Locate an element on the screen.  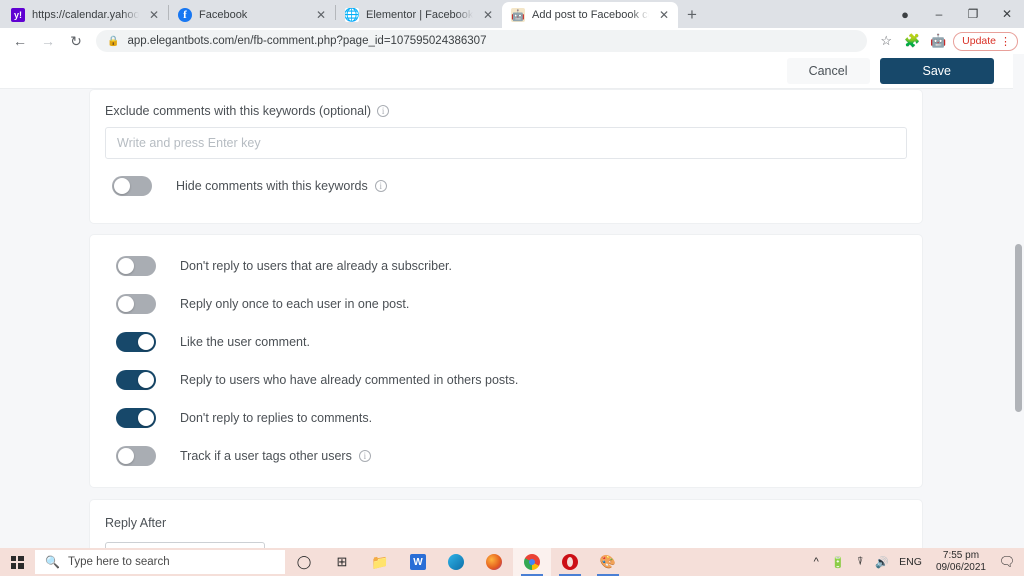
maximize-button: ❐ is located at coordinates (973, 14).